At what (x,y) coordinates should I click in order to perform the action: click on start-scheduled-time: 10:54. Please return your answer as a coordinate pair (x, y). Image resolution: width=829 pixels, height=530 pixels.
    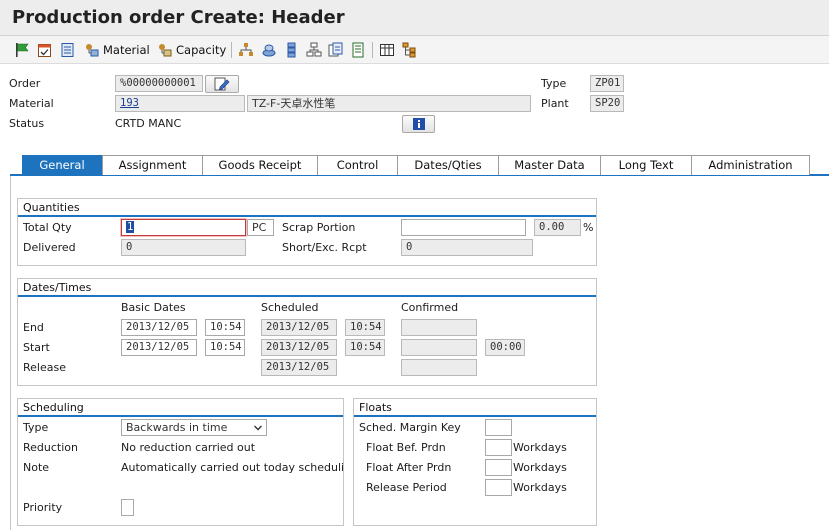
    Looking at the image, I should click on (365, 347).